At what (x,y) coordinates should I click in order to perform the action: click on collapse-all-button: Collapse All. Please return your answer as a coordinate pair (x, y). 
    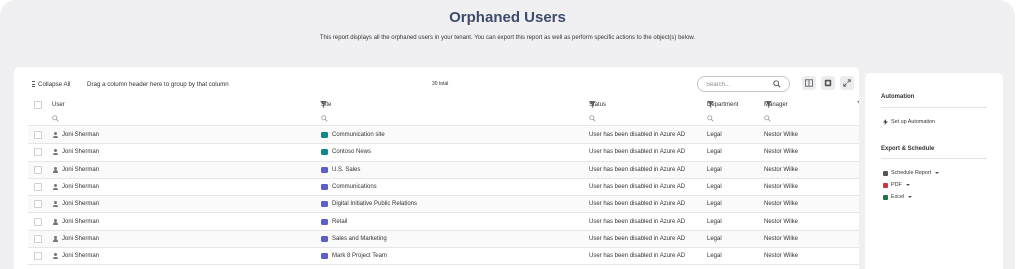
    Looking at the image, I should click on (51, 84).